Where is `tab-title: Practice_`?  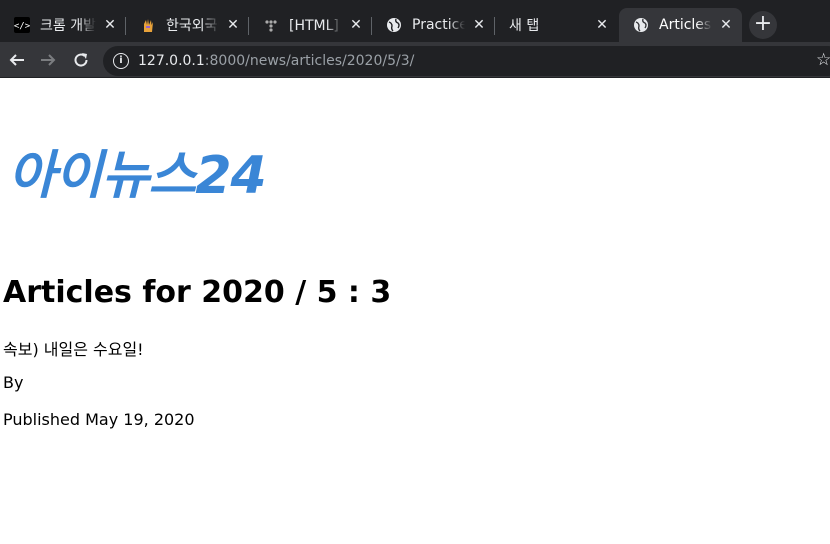 tab-title: Practice_ is located at coordinates (438, 25).